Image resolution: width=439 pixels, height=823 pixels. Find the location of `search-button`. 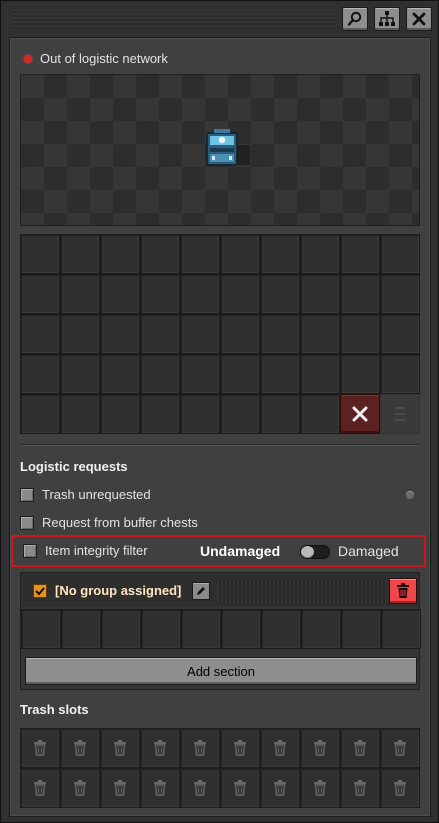

search-button is located at coordinates (355, 19).